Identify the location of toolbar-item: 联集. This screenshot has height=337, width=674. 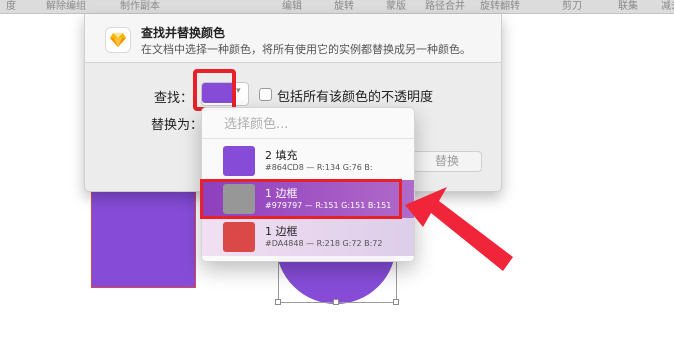
(628, 6).